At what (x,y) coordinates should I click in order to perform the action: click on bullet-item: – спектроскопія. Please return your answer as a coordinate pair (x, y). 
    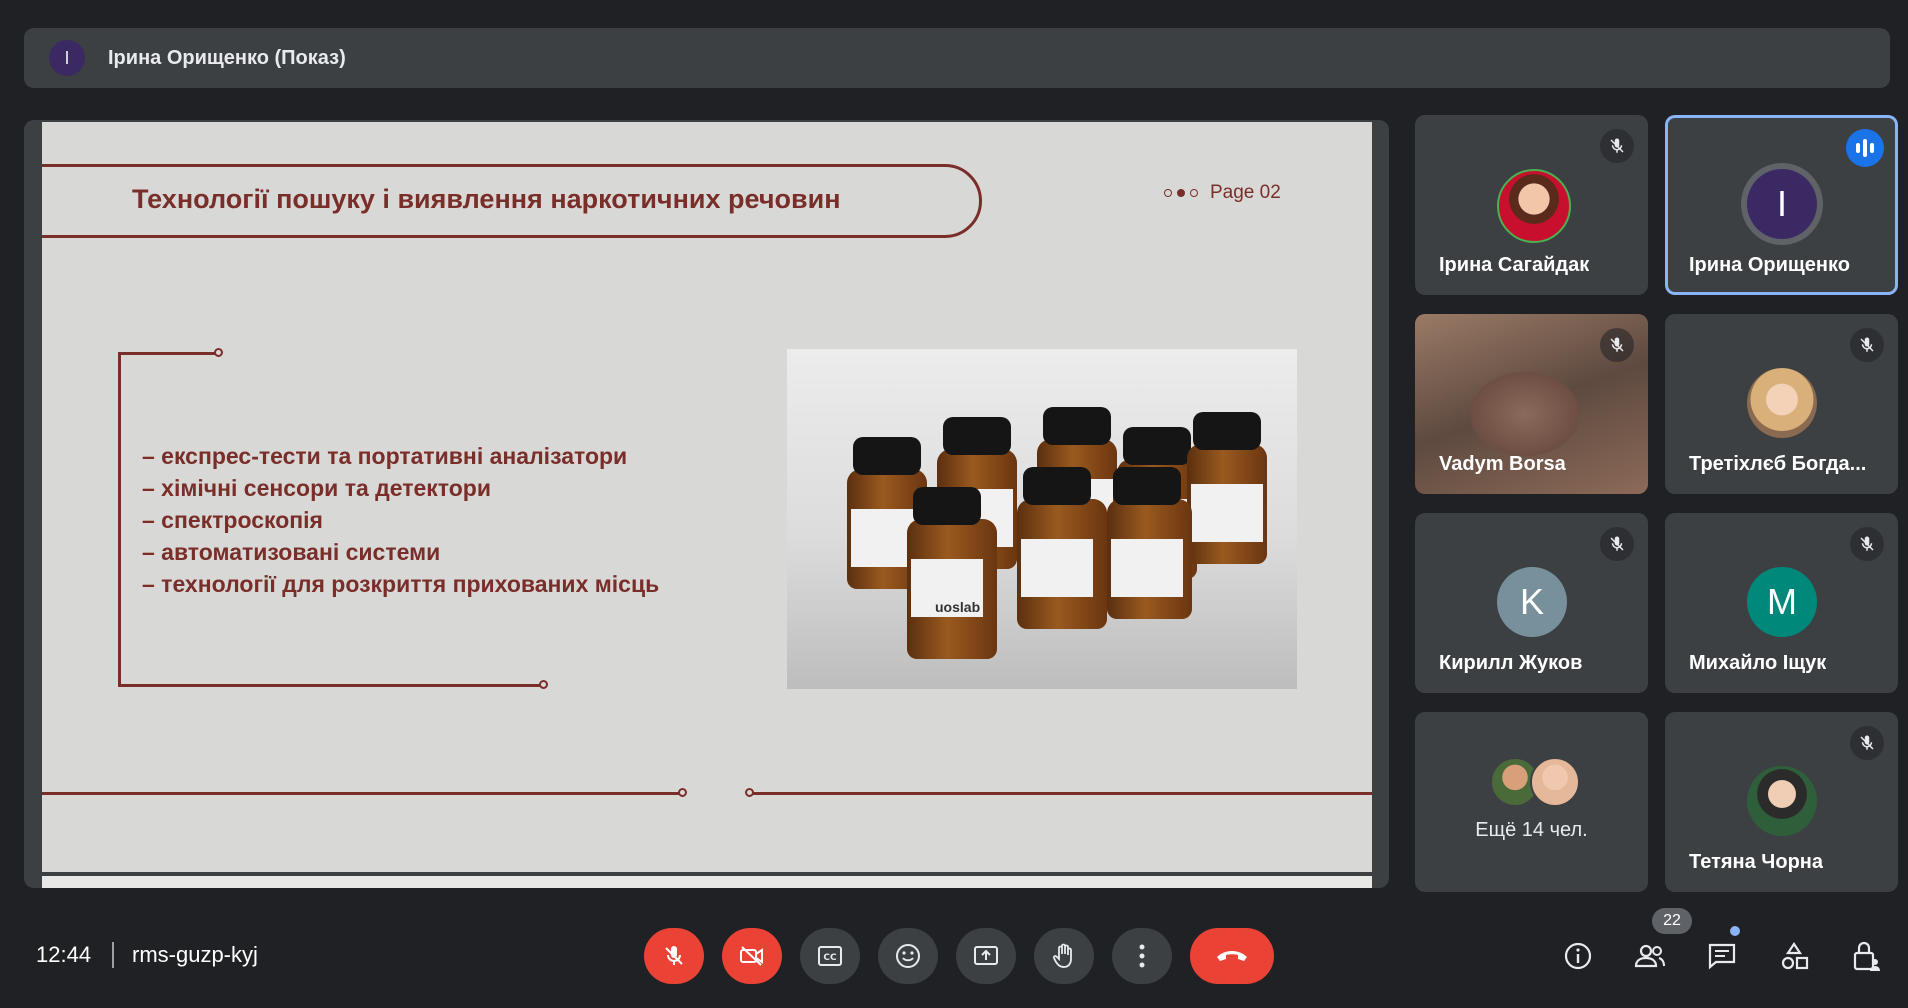
    Looking at the image, I should click on (232, 520).